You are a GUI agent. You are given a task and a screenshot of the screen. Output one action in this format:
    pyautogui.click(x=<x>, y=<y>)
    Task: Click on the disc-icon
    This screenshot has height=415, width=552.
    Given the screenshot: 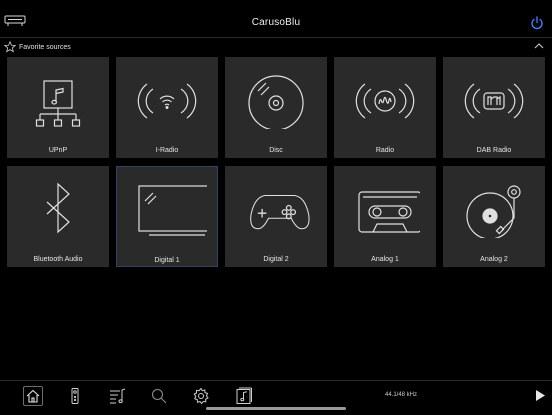 What is the action you would take?
    pyautogui.click(x=276, y=102)
    